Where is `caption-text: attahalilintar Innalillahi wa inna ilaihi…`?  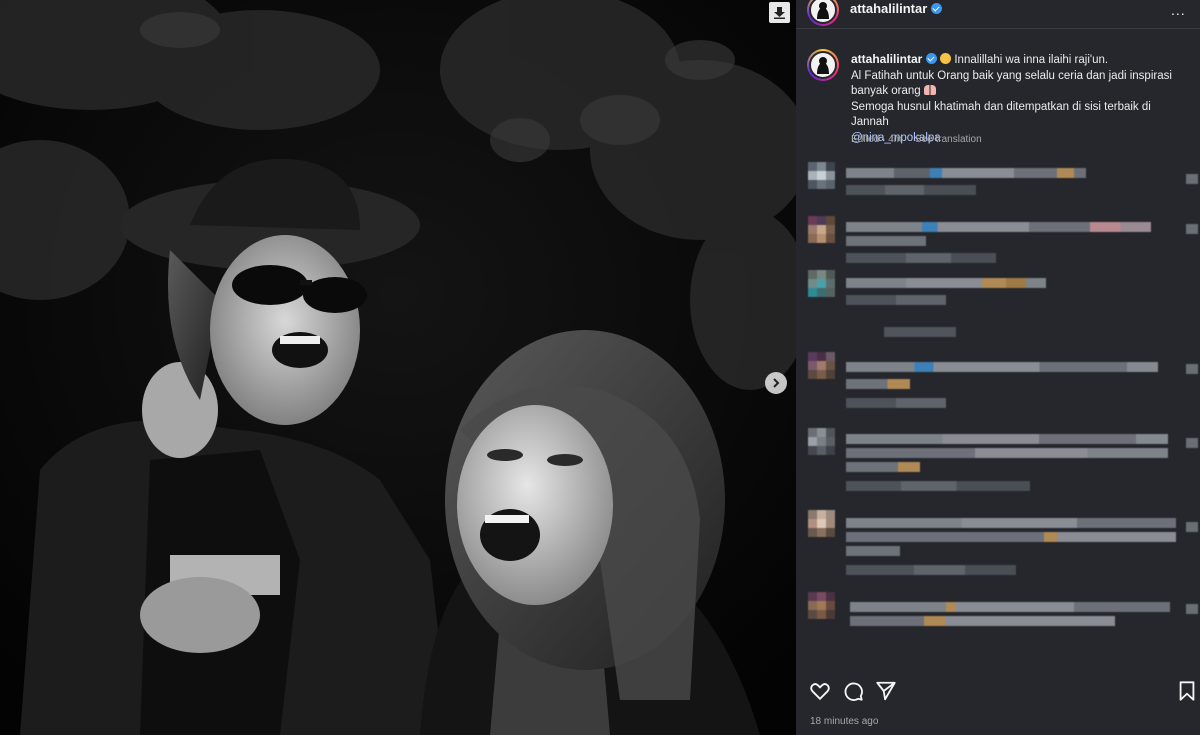 caption-text: attahalilintar Innalillahi wa inna ilaihi… is located at coordinates (1021, 99).